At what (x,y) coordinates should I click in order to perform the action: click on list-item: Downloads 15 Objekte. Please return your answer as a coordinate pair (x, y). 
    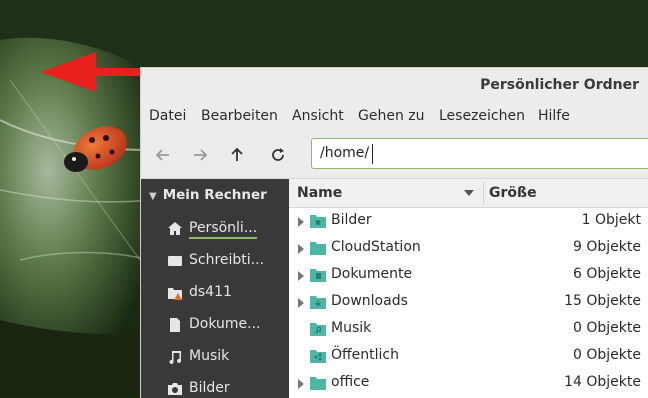
    Looking at the image, I should click on (468, 302).